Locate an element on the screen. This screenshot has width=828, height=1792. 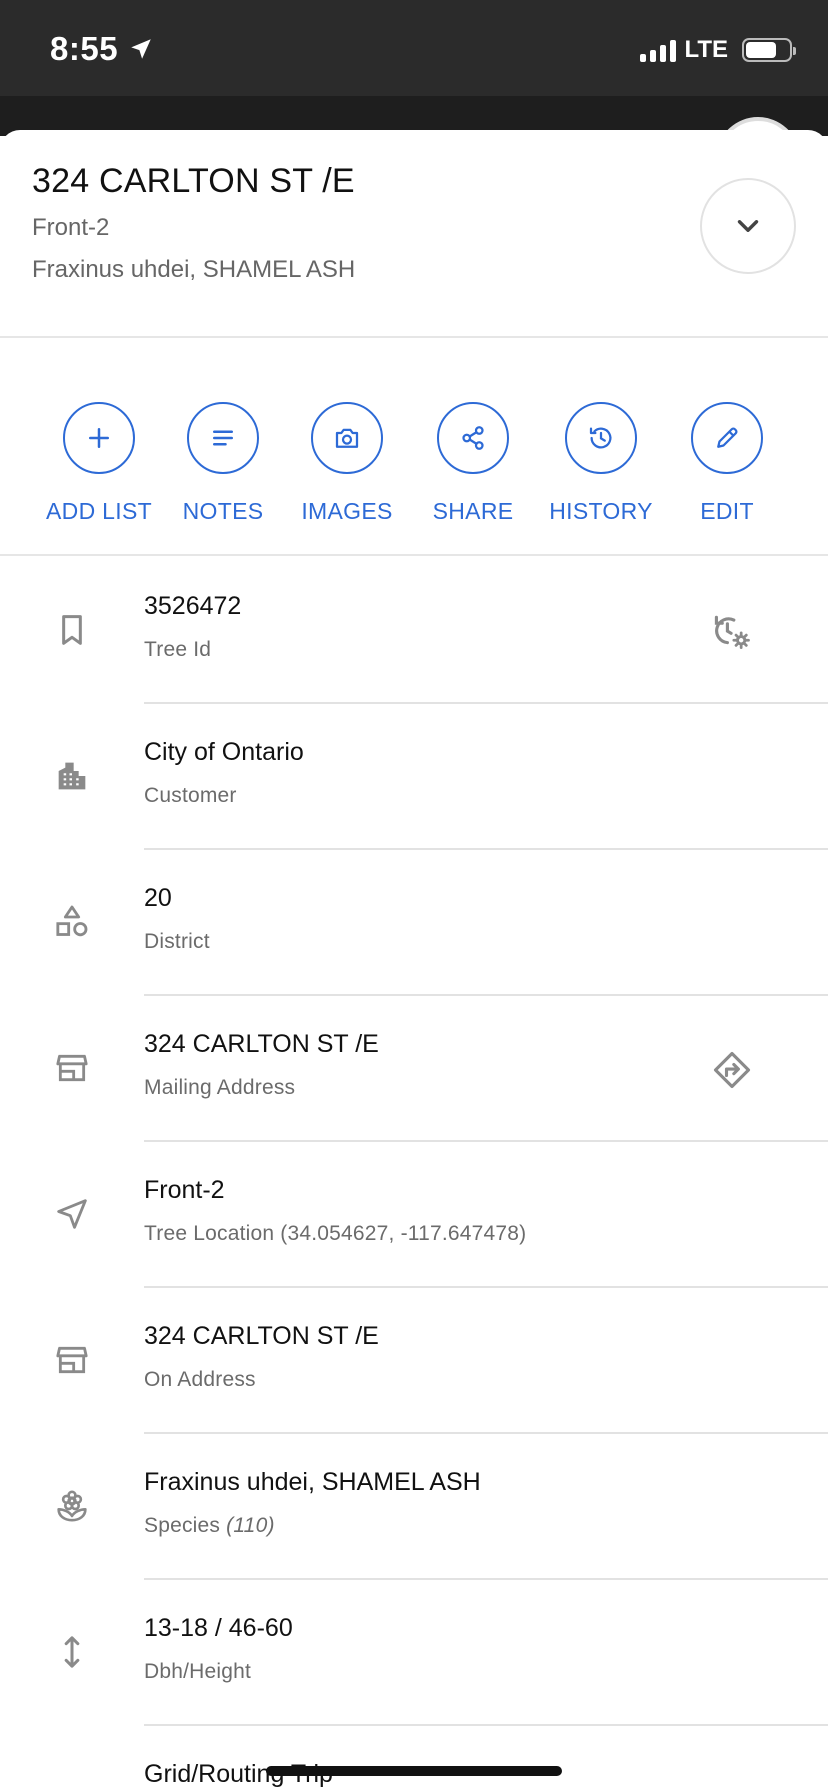
bookmark-icon is located at coordinates (72, 630).